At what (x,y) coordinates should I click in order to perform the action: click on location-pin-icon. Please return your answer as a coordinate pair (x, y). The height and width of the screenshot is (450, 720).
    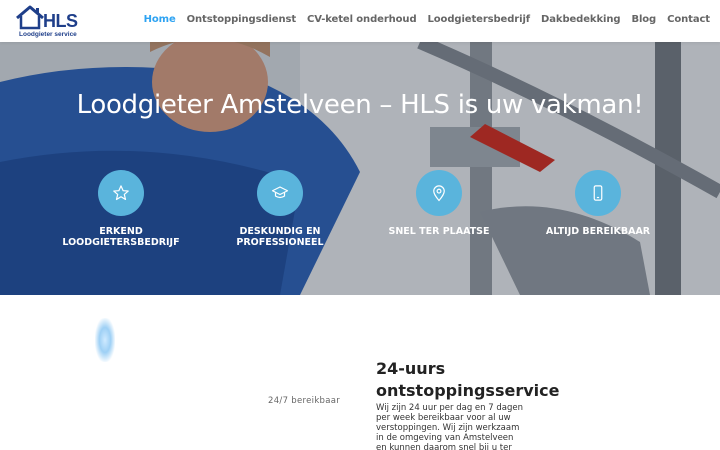
    Looking at the image, I should click on (439, 193).